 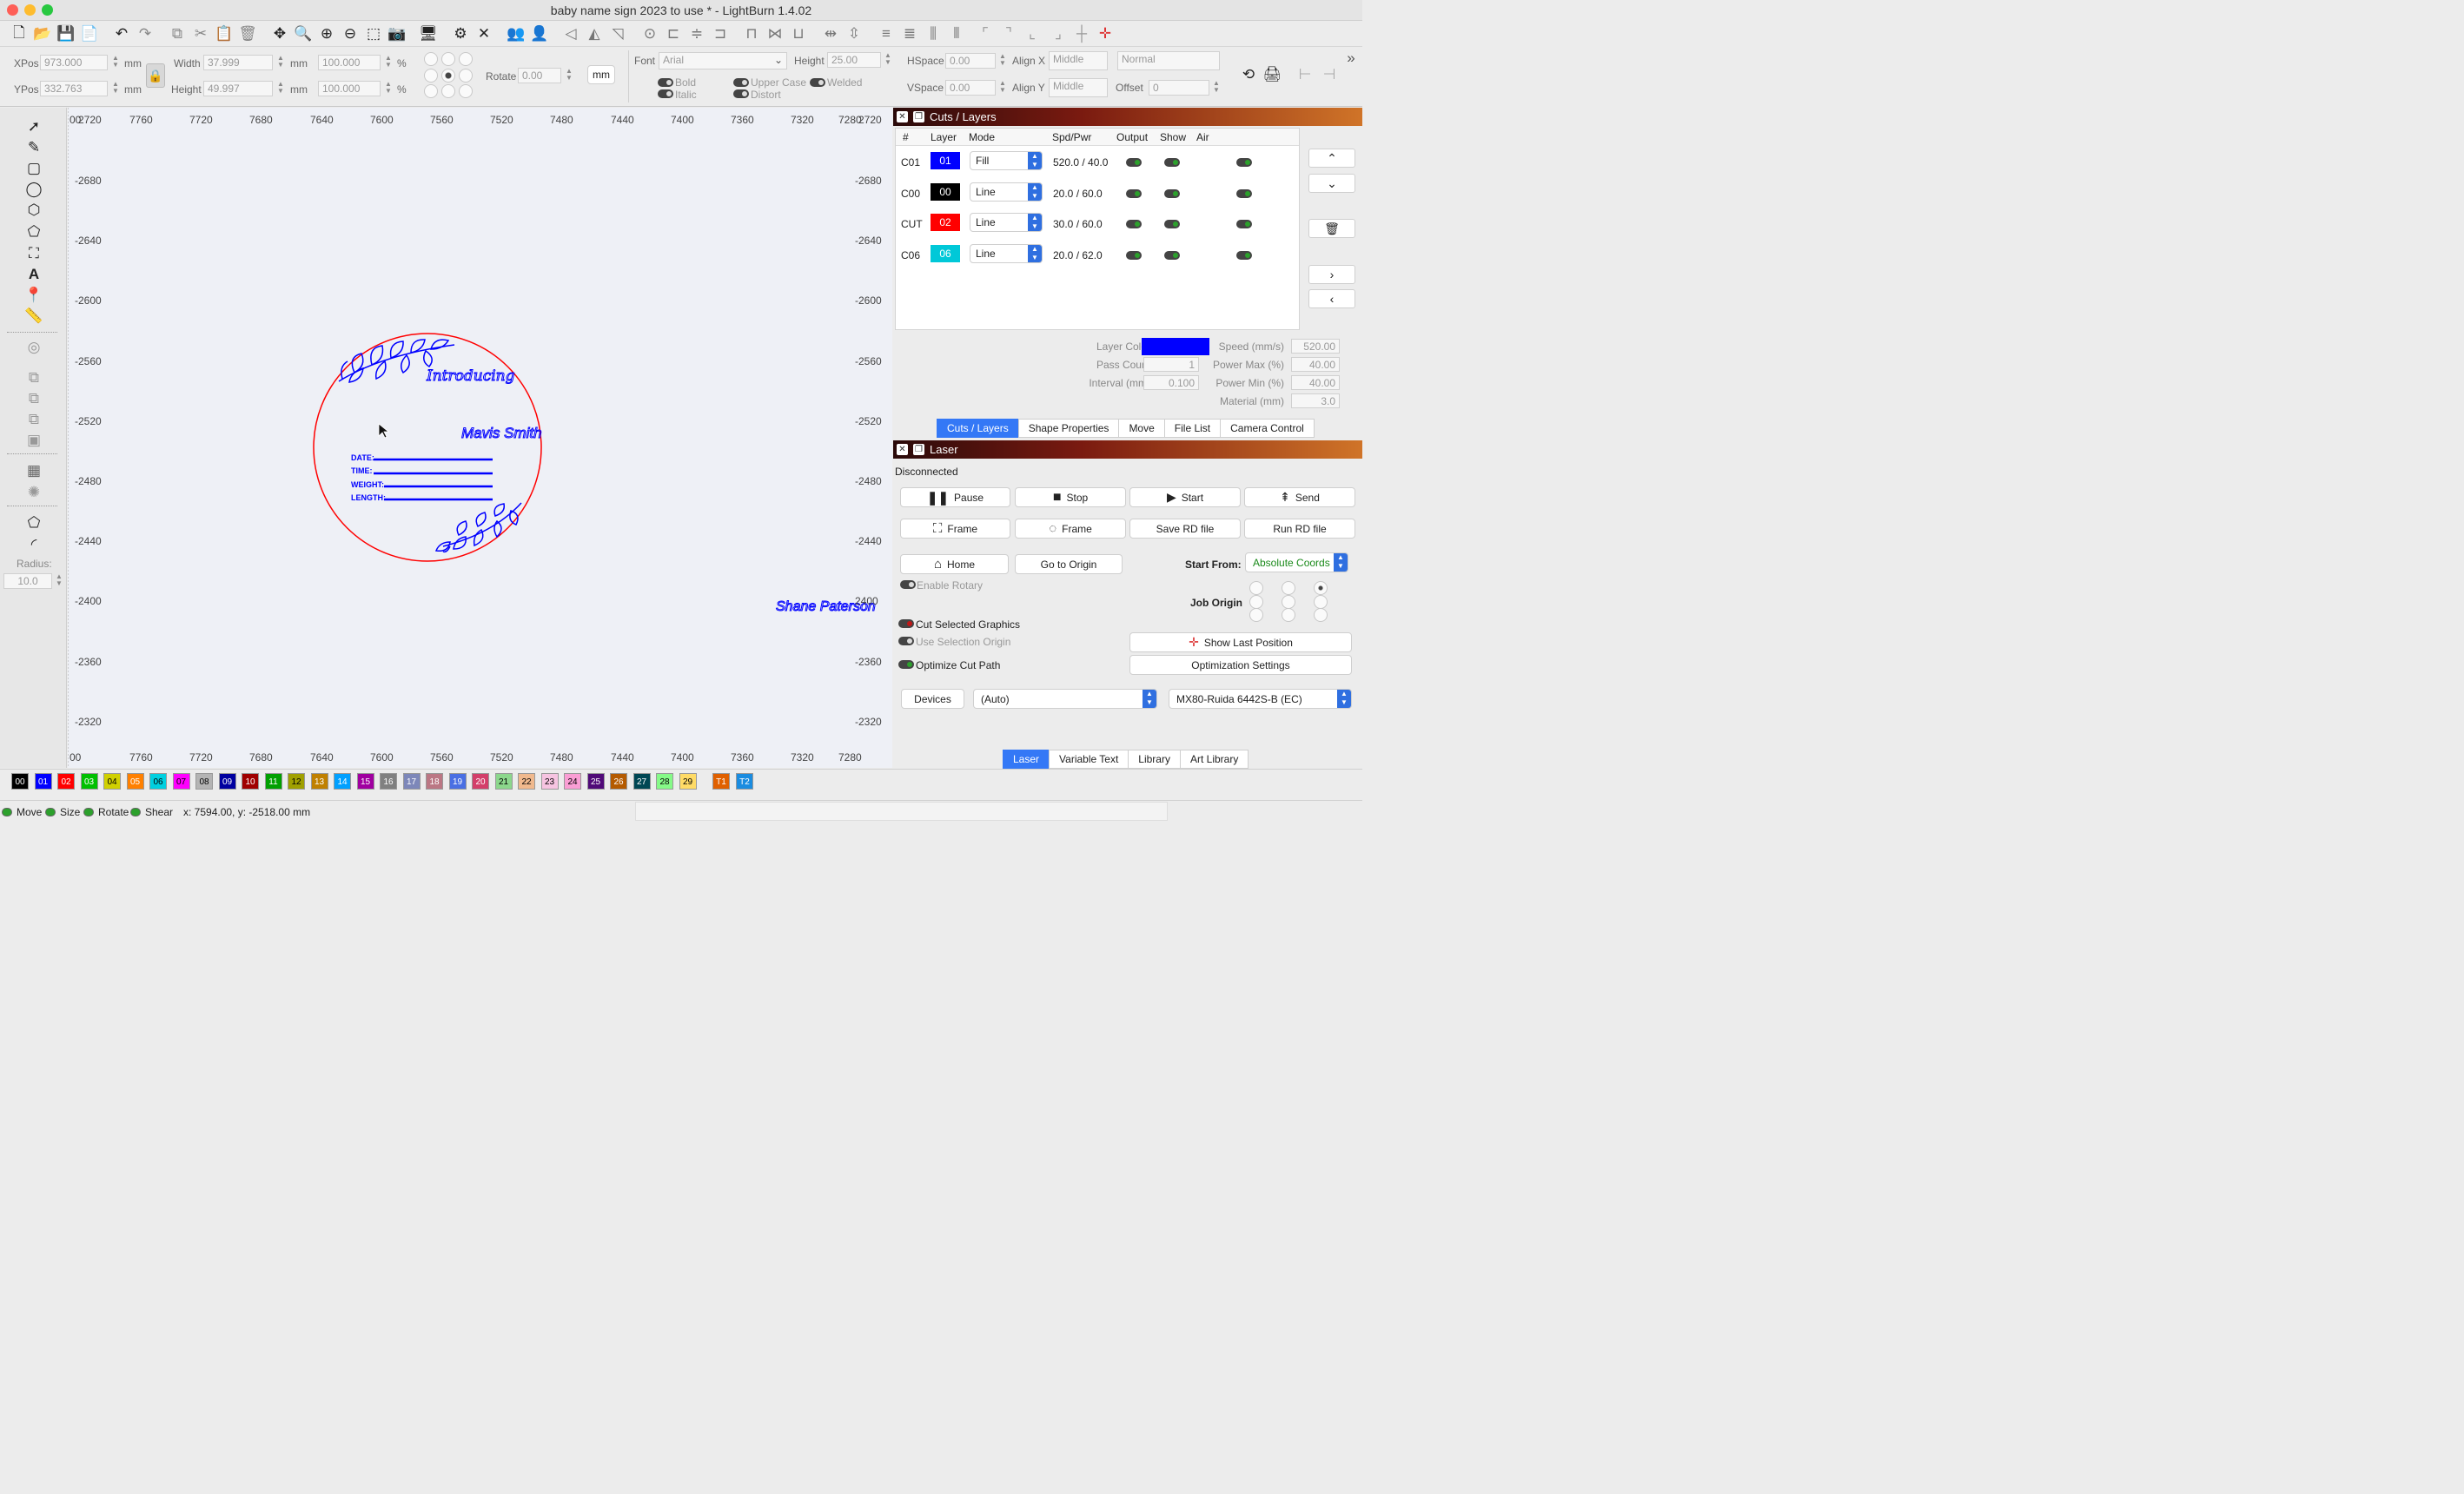 What do you see at coordinates (434, 782) in the screenshot?
I see `palette-swatch-18: 18` at bounding box center [434, 782].